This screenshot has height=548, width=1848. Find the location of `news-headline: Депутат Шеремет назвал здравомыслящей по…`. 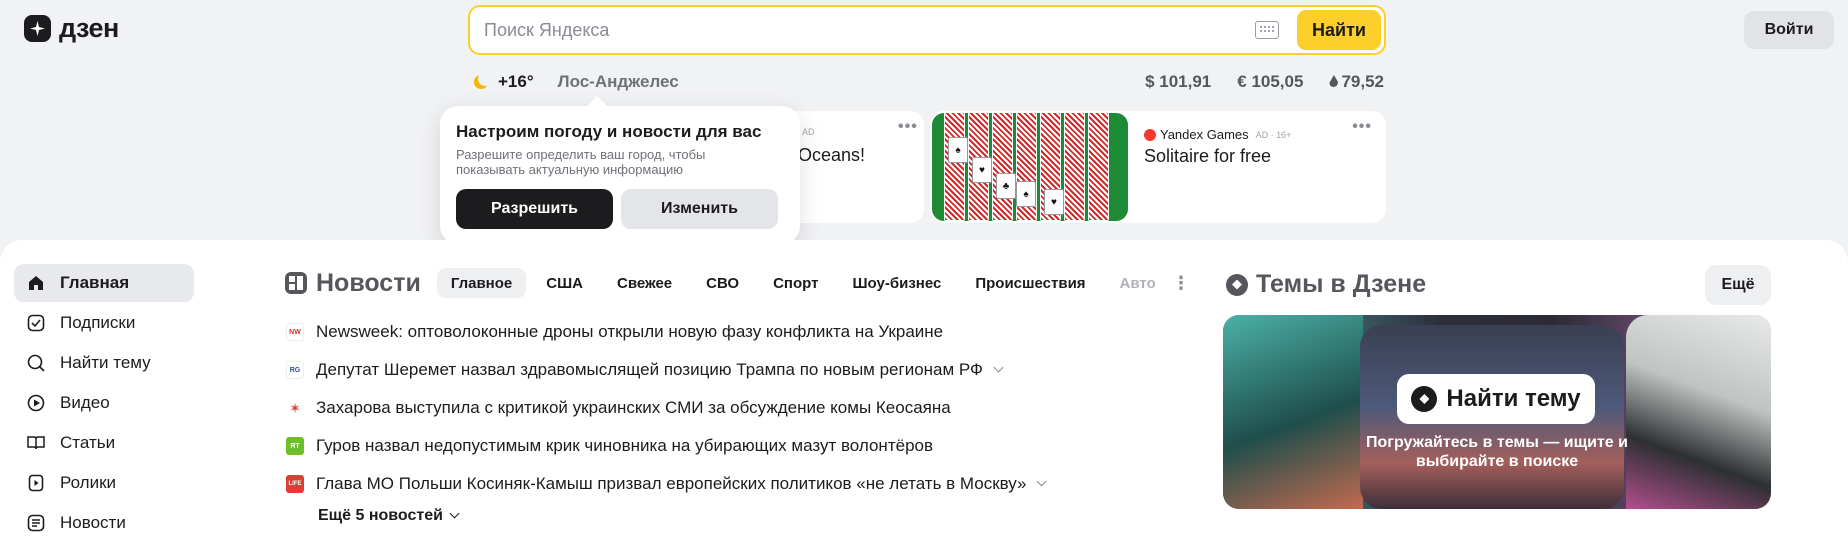

news-headline: Депутат Шеремет назвал здравомыслящей по… is located at coordinates (649, 370).